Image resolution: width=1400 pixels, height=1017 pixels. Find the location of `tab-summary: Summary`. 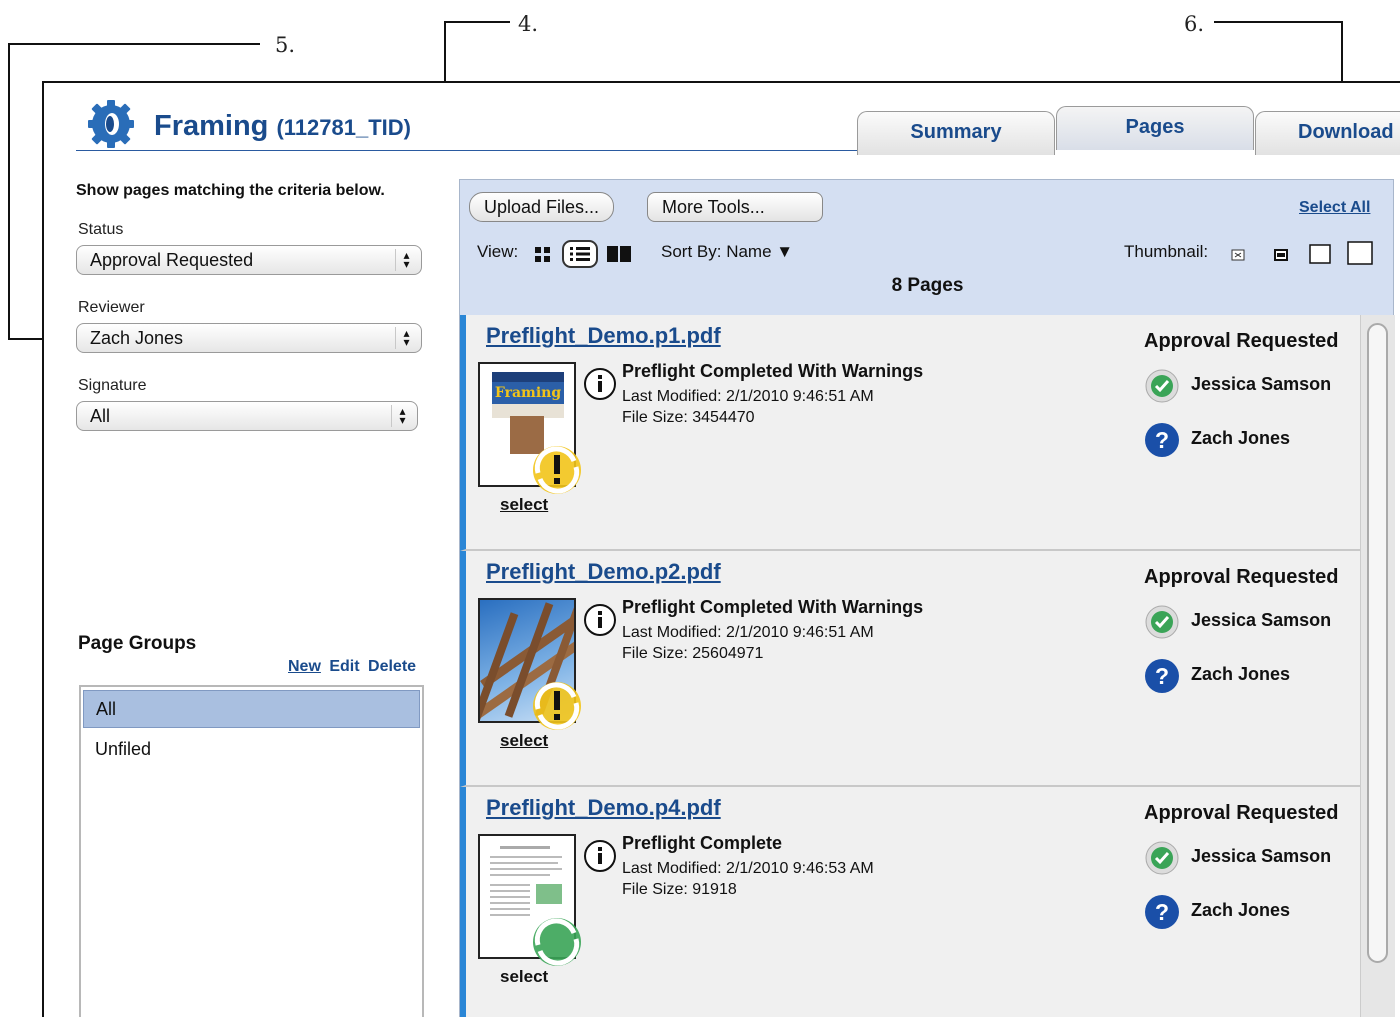

tab-summary: Summary is located at coordinates (956, 133).